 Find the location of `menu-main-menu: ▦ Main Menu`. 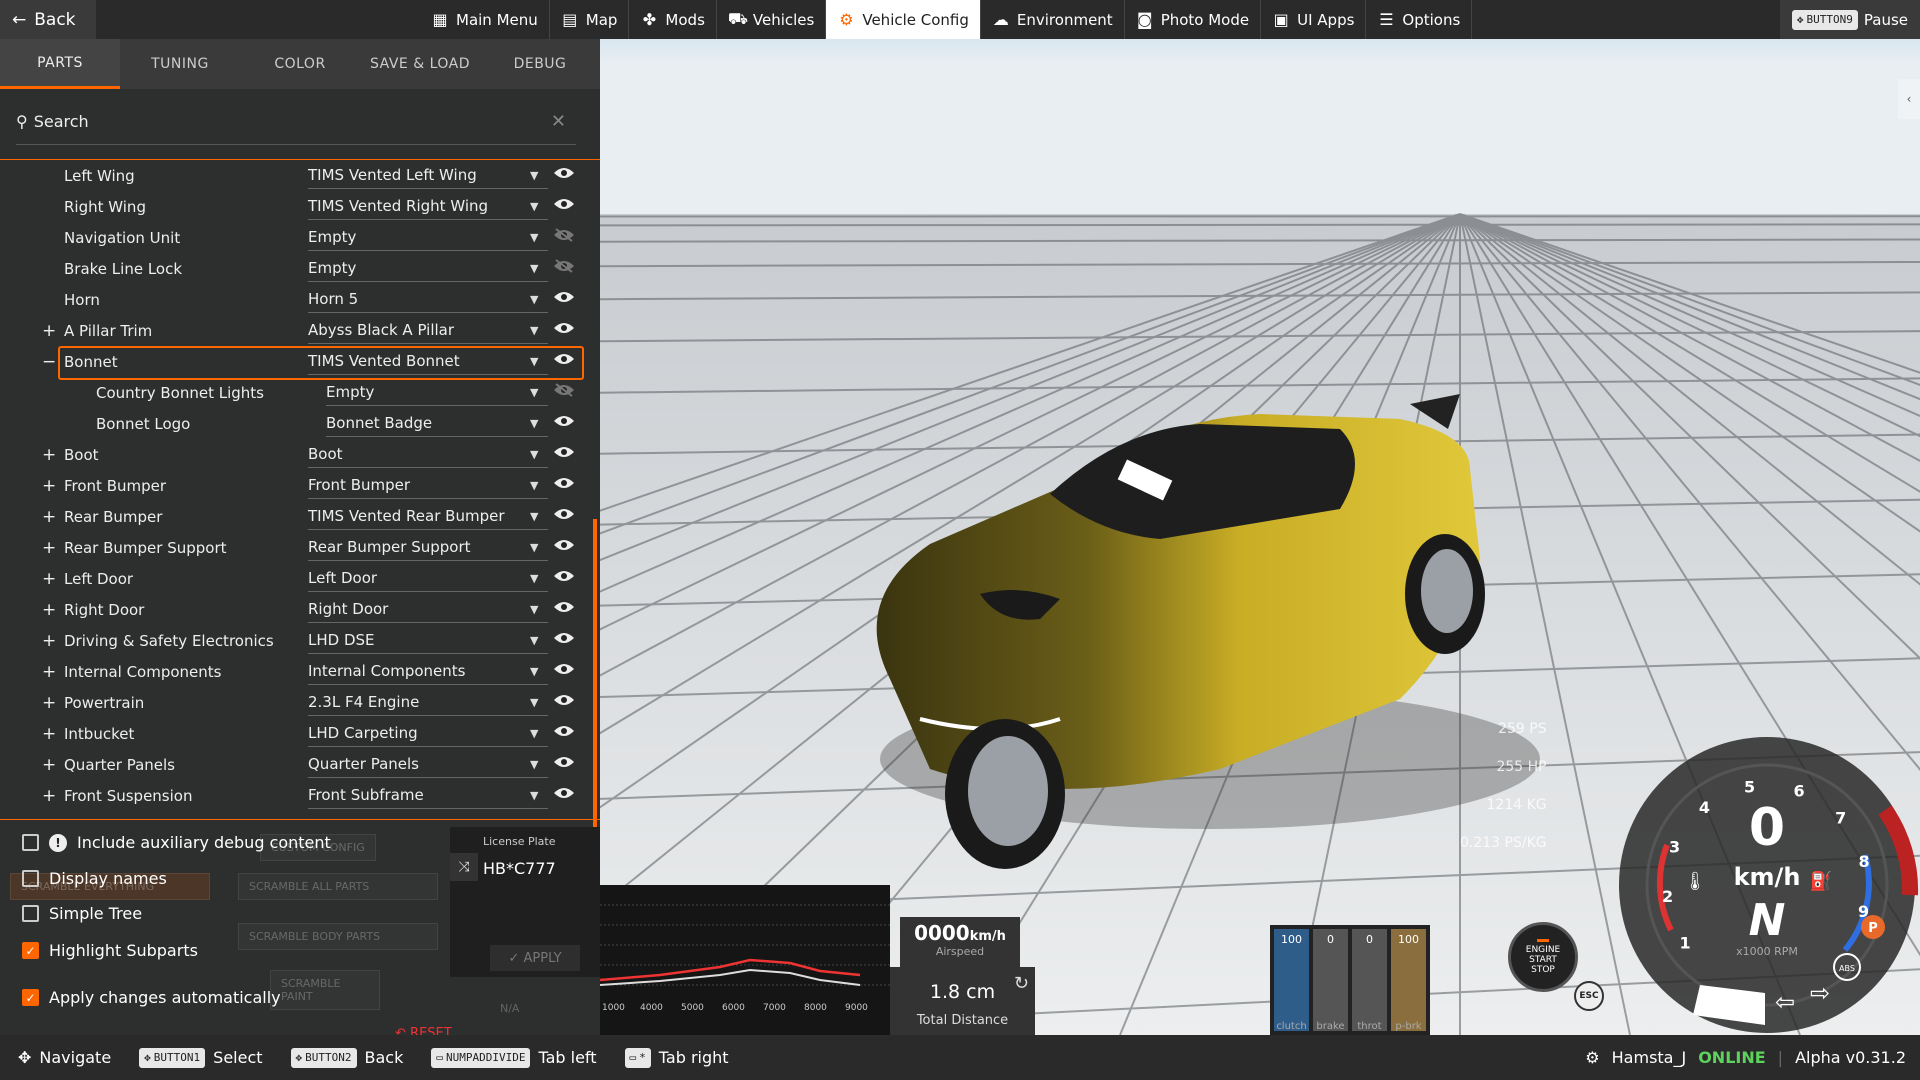

menu-main-menu: ▦ Main Menu is located at coordinates (485, 19).